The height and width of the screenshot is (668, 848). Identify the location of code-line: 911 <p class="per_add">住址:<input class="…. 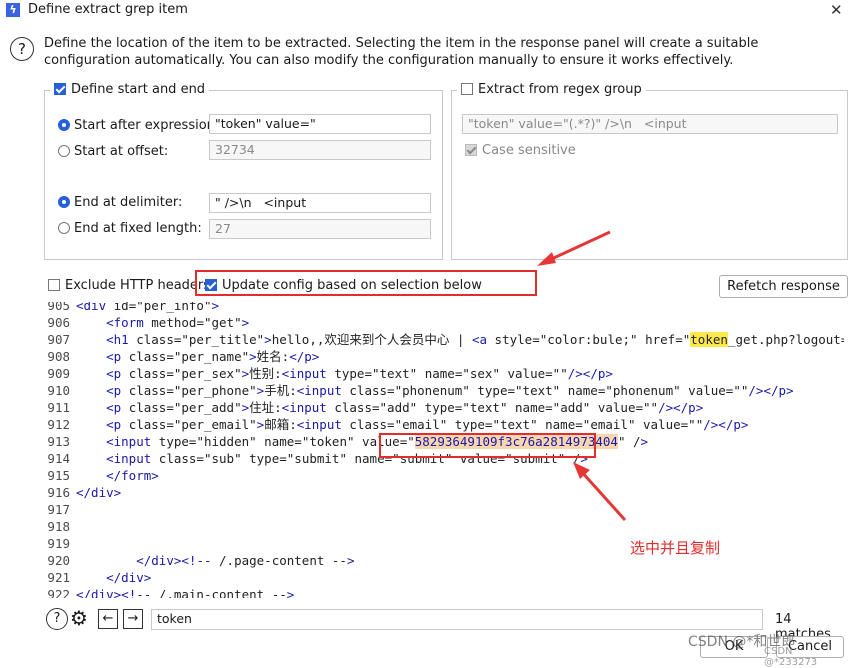
(373, 407).